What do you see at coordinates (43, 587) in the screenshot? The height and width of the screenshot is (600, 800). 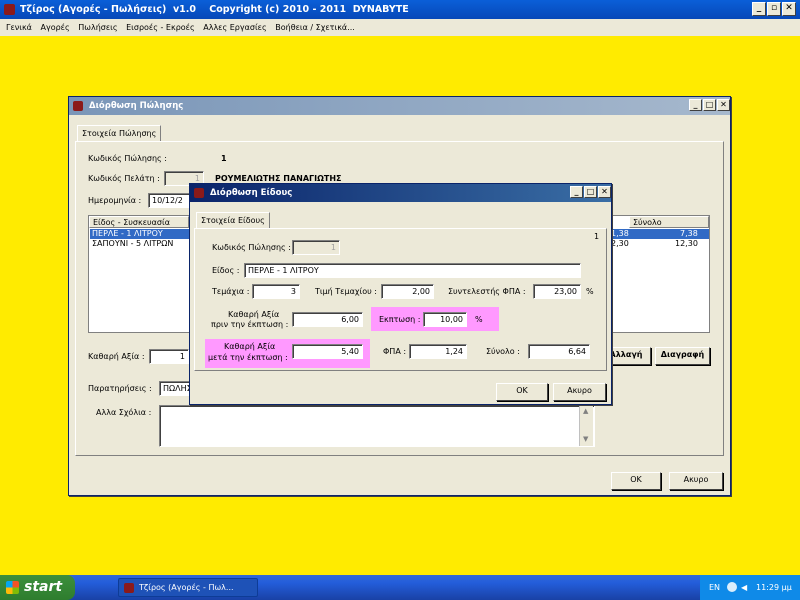 I see `start-label: start` at bounding box center [43, 587].